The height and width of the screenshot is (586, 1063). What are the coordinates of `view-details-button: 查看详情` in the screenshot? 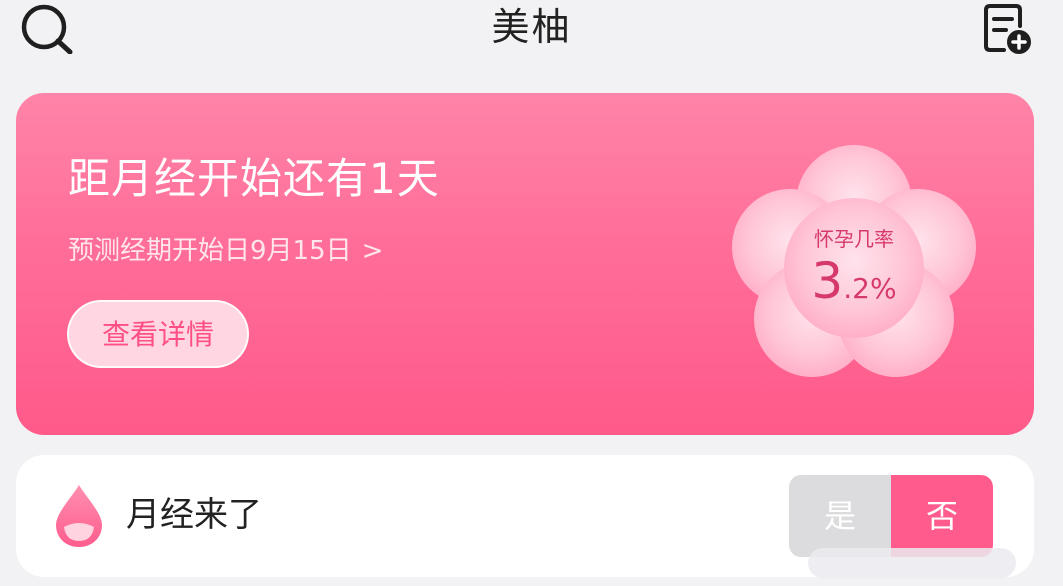 It's located at (158, 334).